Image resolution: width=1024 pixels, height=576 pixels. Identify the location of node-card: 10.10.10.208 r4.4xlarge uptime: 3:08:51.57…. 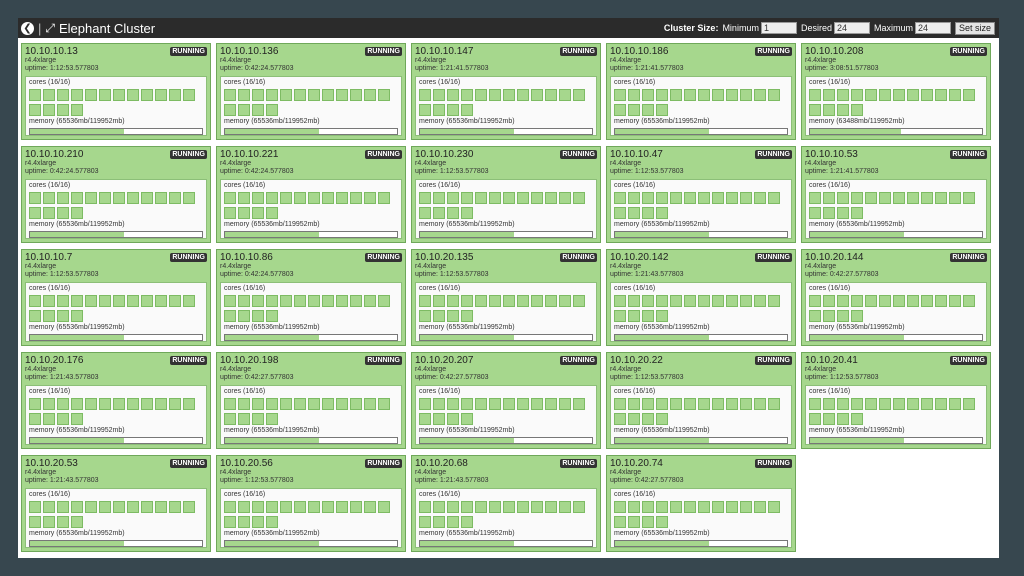
(896, 91).